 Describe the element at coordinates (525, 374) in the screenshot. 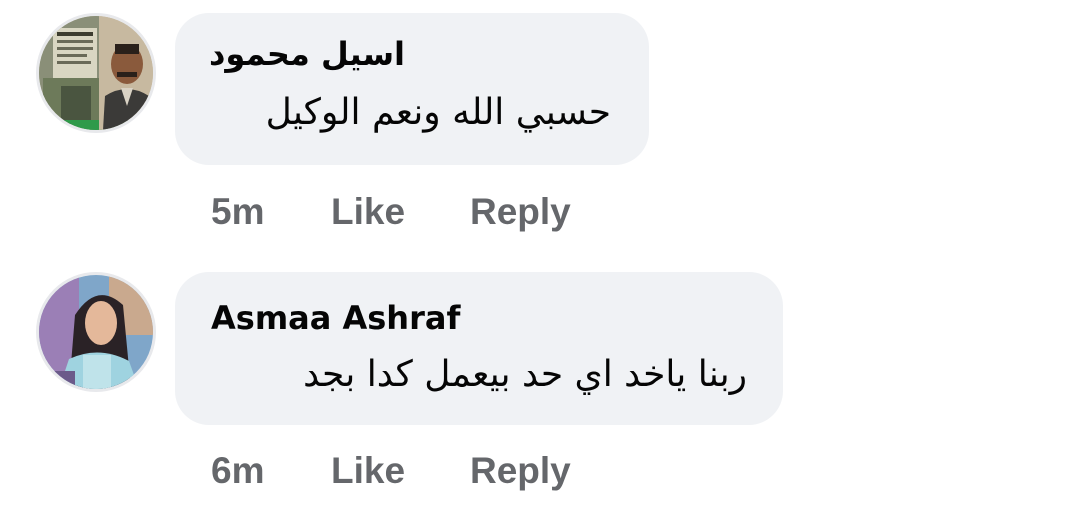

I see `comment-text: ربنا ياخد اي حد بيعمل كدا بجد` at that location.